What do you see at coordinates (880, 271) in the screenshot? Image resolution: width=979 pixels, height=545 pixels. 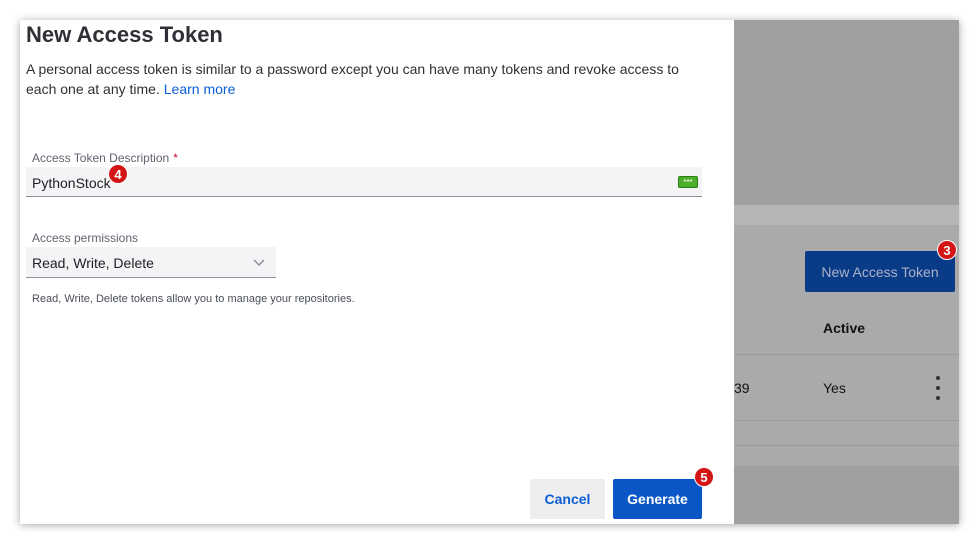 I see `new-access-token-button: New Access Token` at bounding box center [880, 271].